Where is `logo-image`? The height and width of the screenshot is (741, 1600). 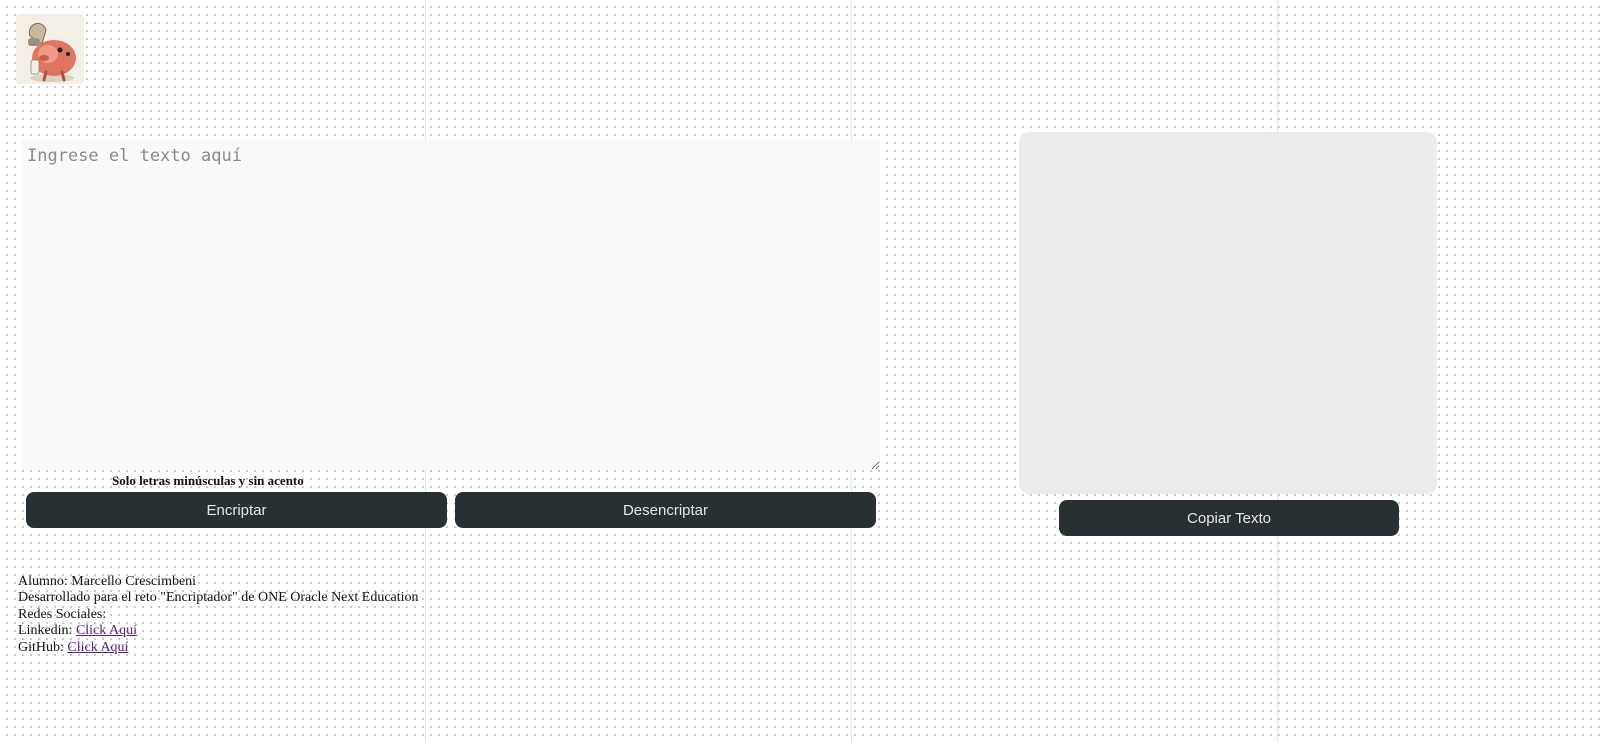 logo-image is located at coordinates (50, 49).